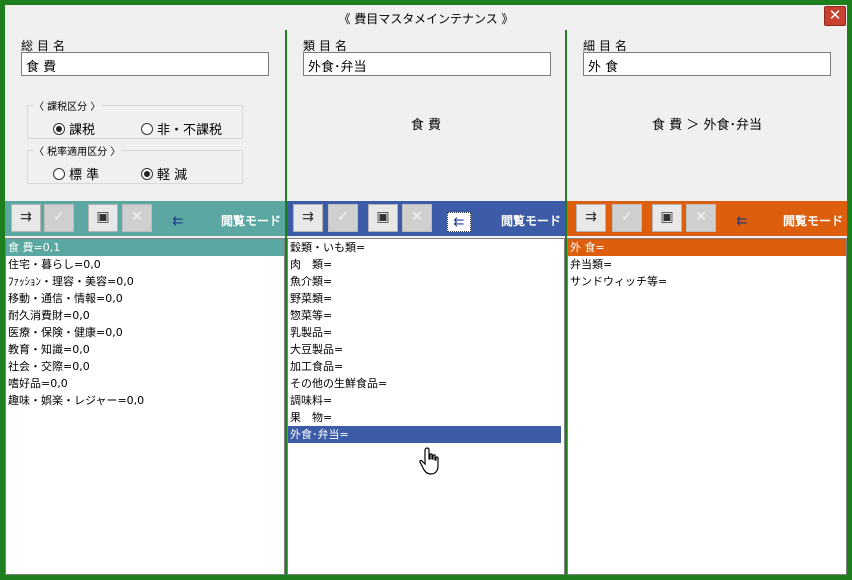 Image resolution: width=852 pixels, height=580 pixels. I want to click on class-toolbar: ⇉ ✓ ▣ ✕ ⇇ 閲覧モード, so click(426, 218).